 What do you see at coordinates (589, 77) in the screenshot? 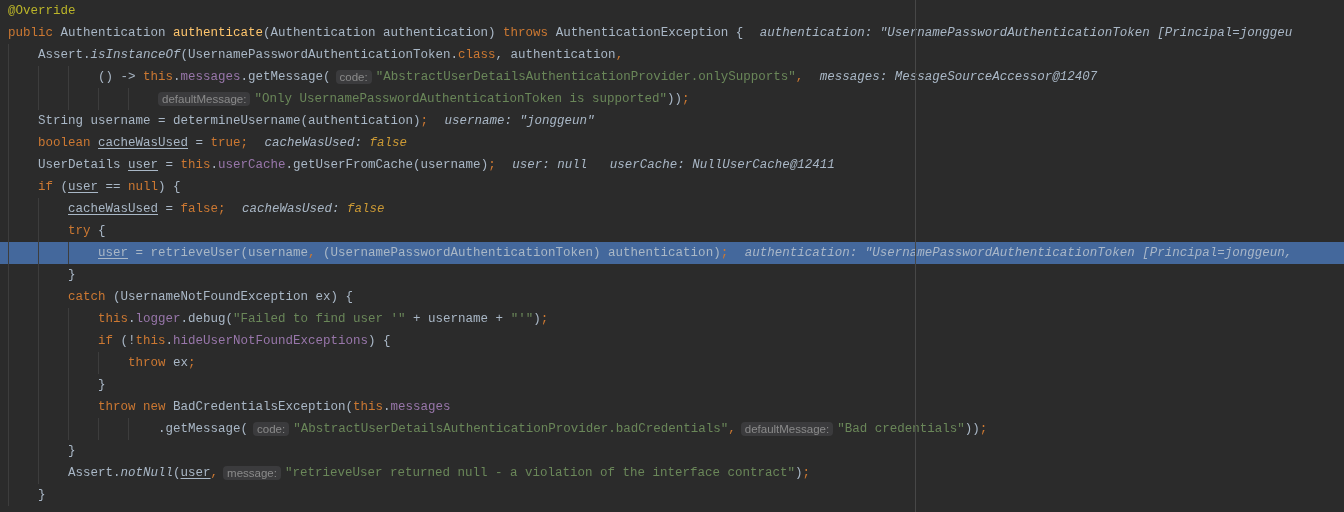
I see `code-text: "AbstractUserDetailsAuthenticationProvider.onlySupports",` at bounding box center [589, 77].